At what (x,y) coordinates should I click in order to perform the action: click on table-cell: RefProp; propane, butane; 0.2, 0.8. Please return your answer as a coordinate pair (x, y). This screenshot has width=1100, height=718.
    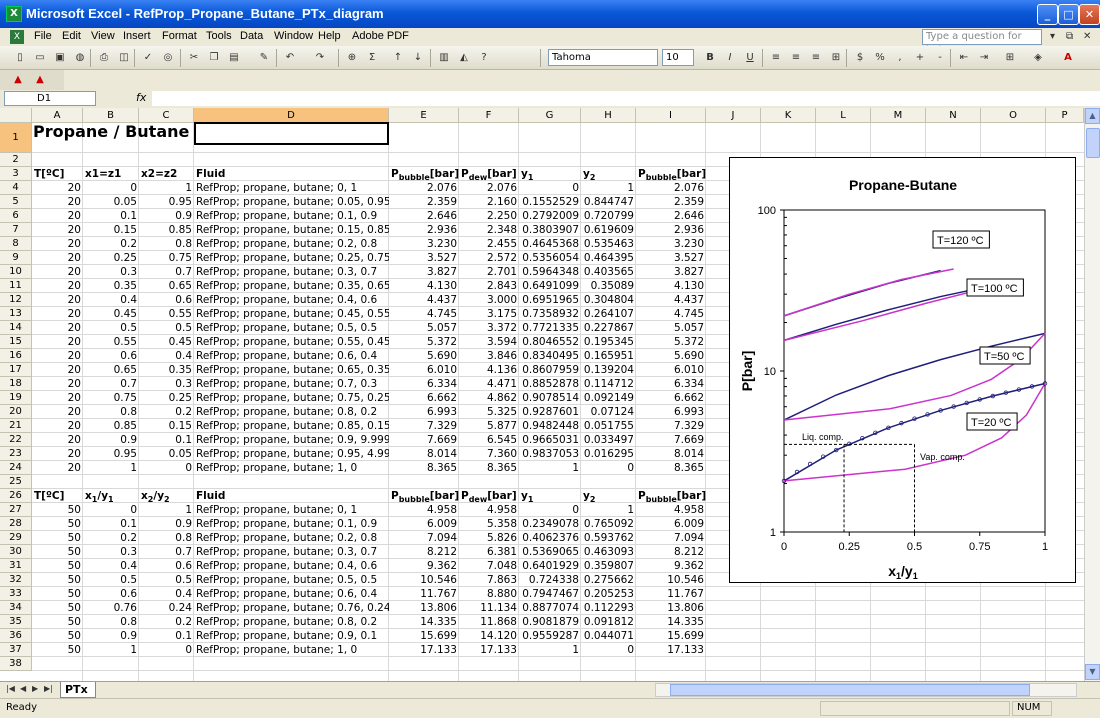
    Looking at the image, I should click on (291, 538).